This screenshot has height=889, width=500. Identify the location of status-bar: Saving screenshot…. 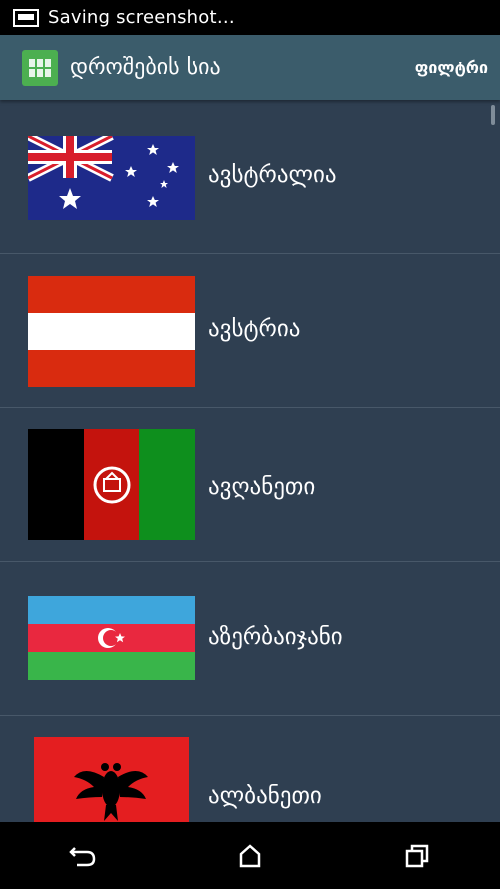
(250, 17).